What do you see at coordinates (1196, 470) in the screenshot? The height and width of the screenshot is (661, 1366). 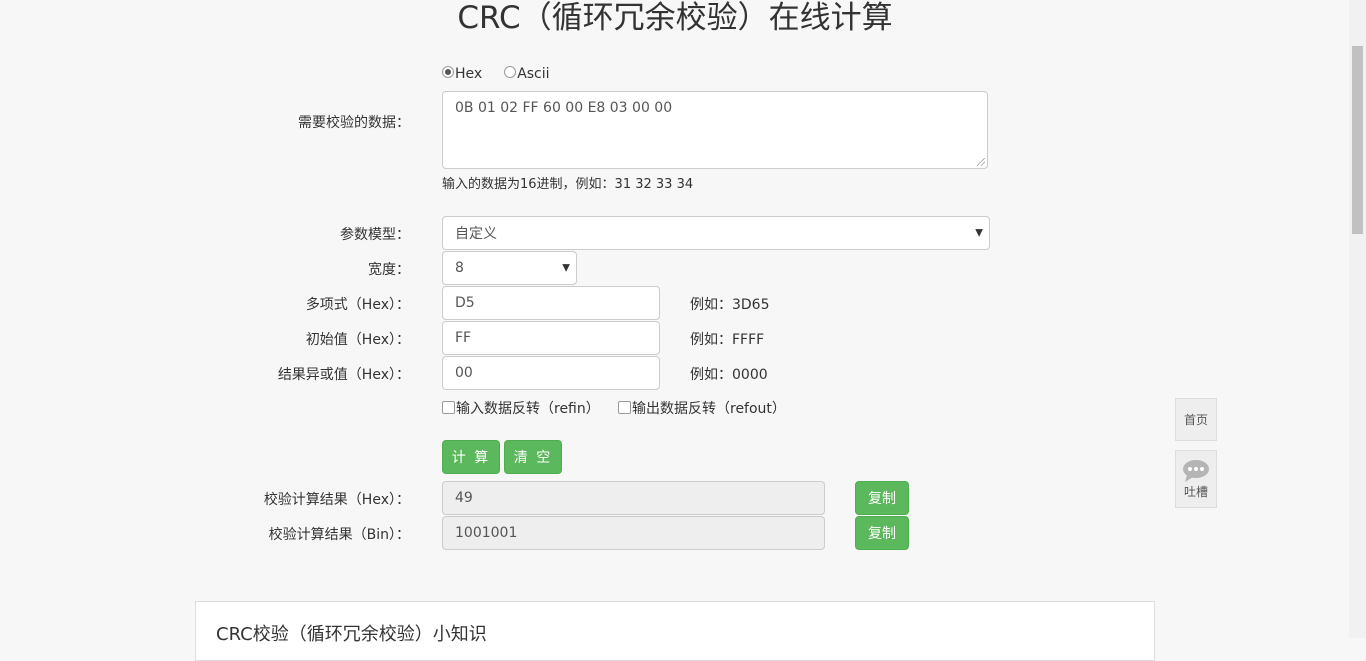 I see `chat-bubble-icon` at bounding box center [1196, 470].